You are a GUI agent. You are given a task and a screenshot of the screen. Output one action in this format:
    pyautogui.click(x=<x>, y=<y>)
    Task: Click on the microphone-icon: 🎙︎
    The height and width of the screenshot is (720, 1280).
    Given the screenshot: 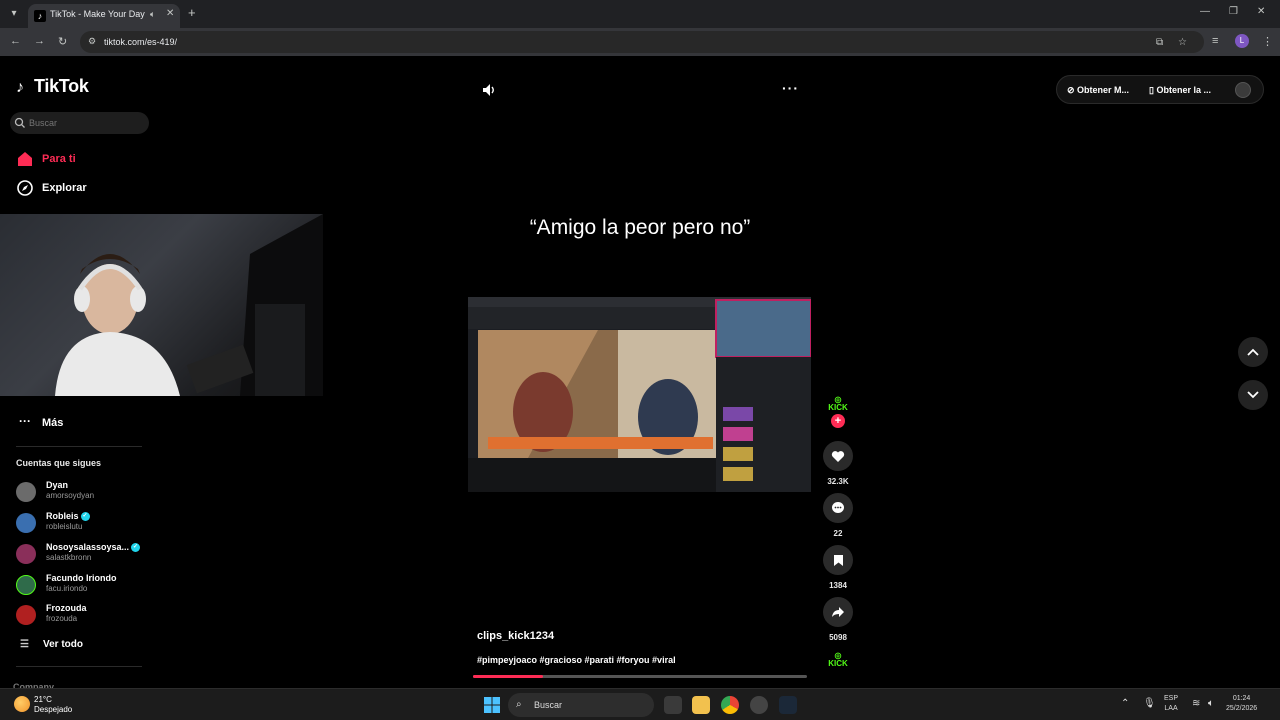 What is the action you would take?
    pyautogui.click(x=1149, y=703)
    